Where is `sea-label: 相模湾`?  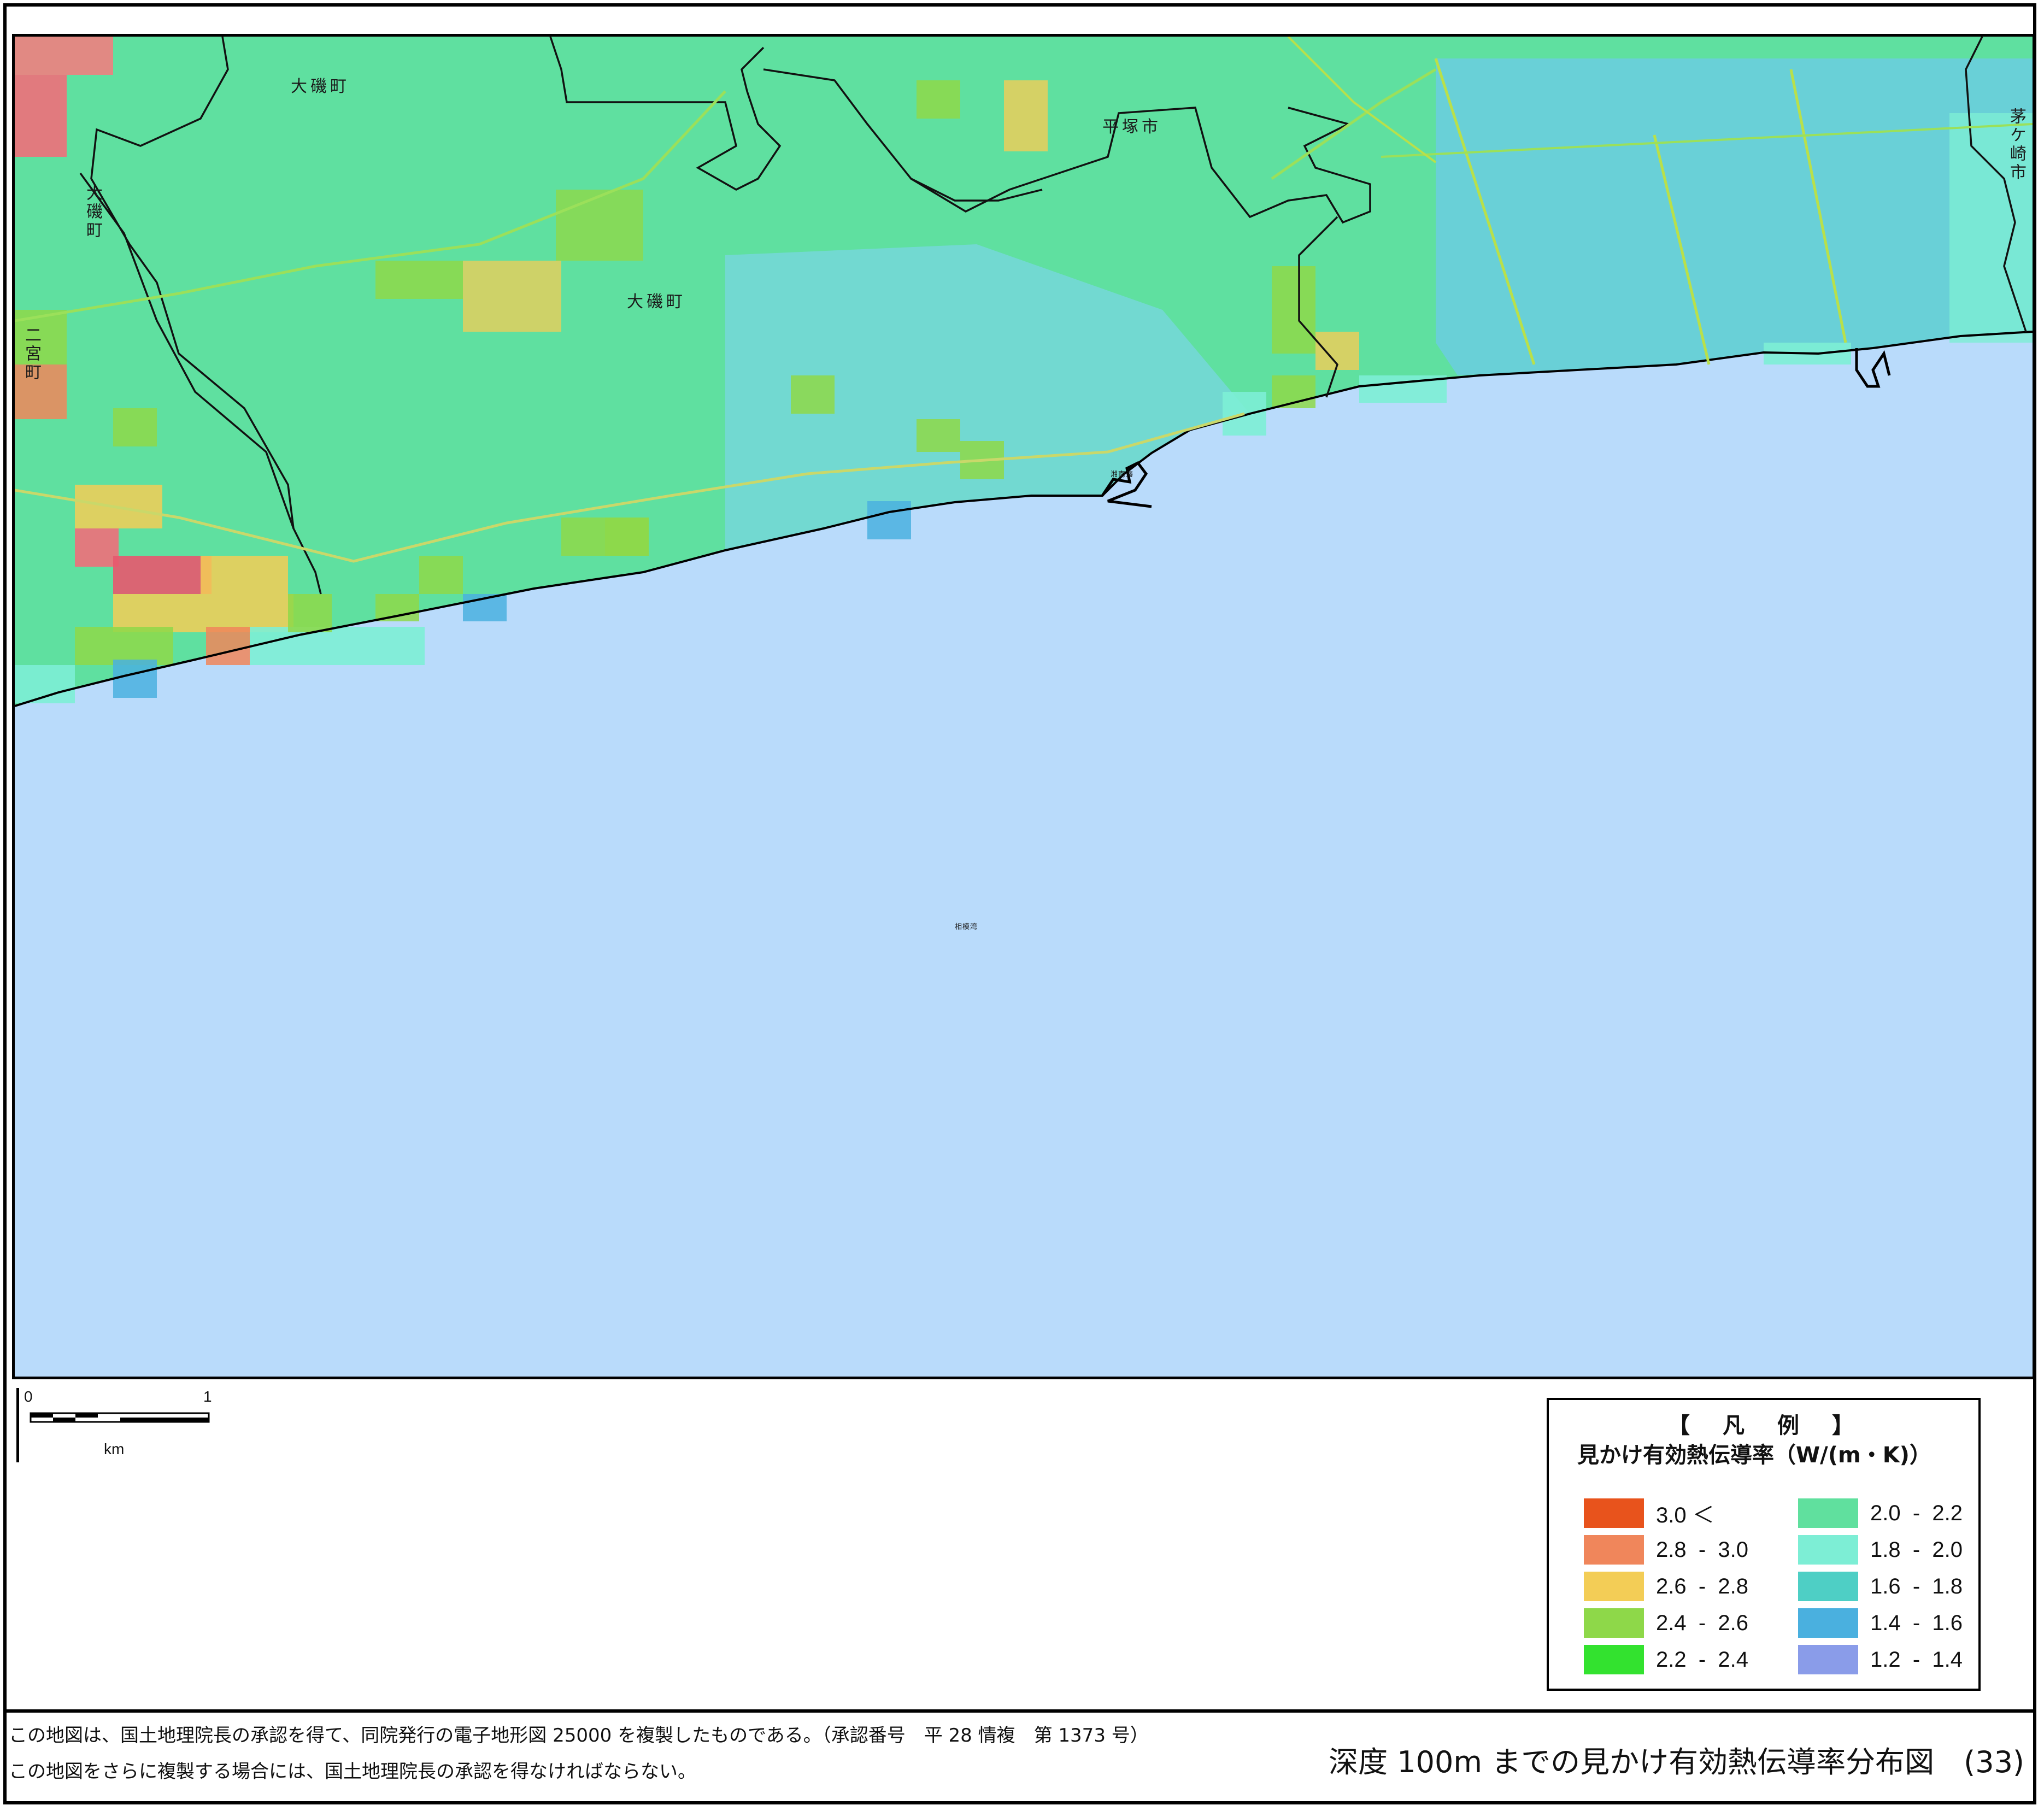
sea-label: 相模湾 is located at coordinates (966, 927).